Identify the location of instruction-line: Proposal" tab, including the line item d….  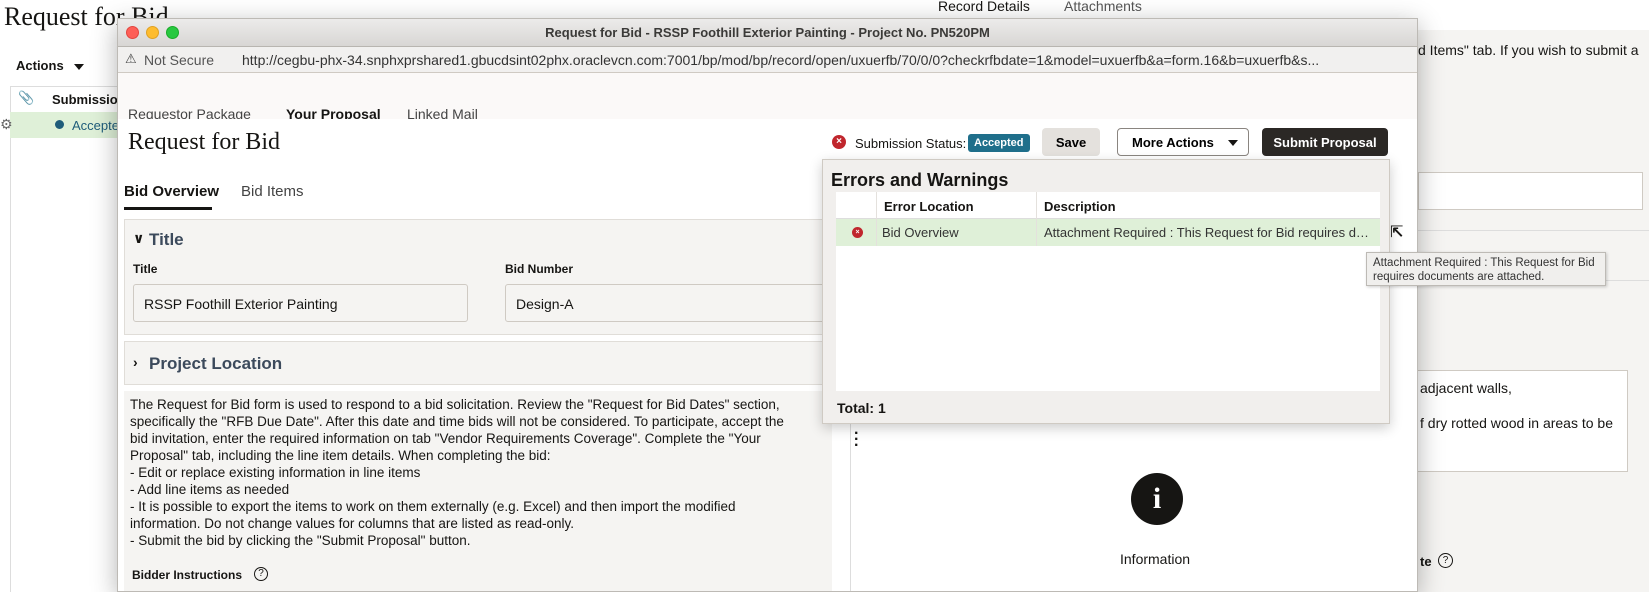
(340, 455).